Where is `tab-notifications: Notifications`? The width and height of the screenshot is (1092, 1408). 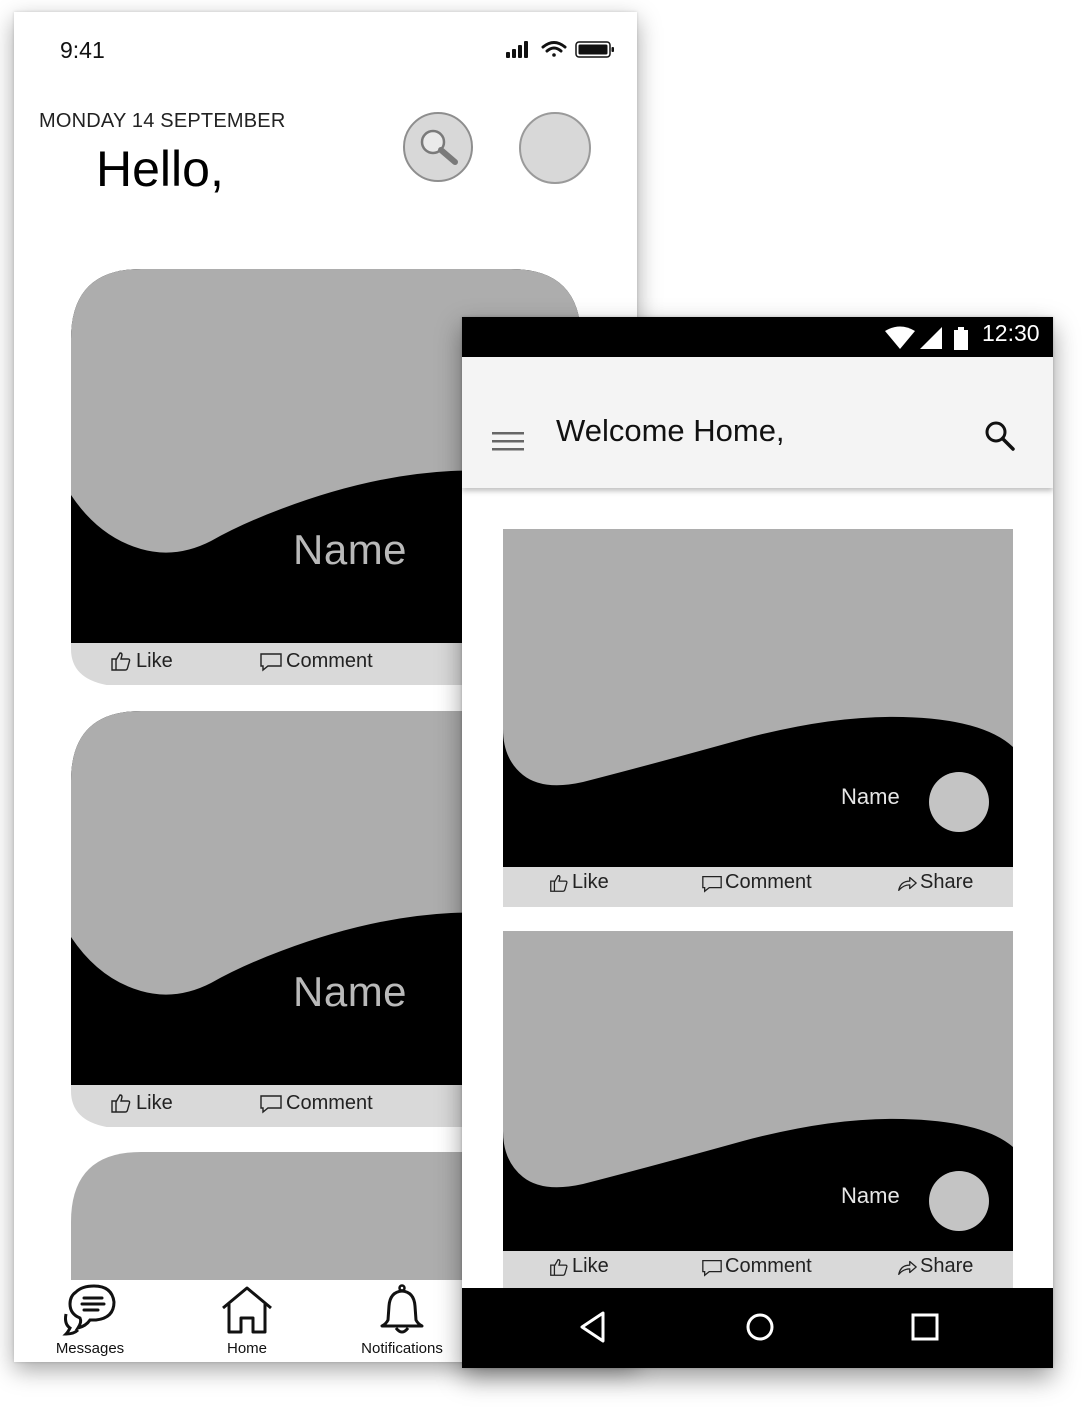 tab-notifications: Notifications is located at coordinates (402, 1320).